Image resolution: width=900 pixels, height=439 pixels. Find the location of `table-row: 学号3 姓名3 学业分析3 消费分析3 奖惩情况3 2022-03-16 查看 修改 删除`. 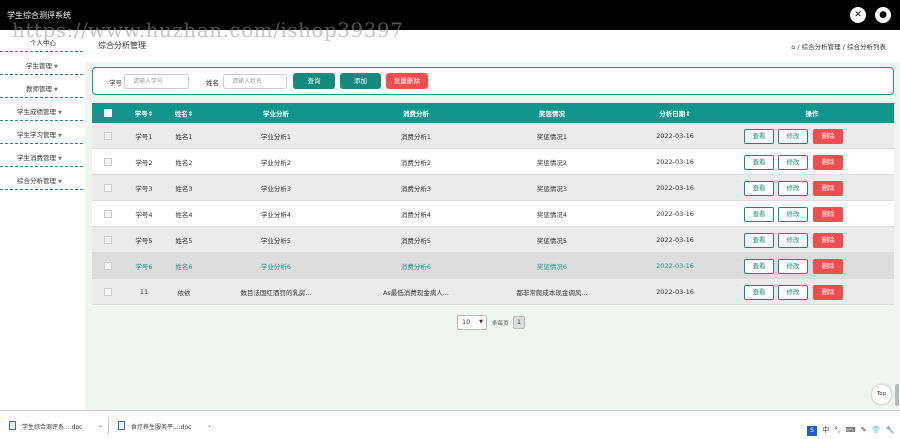

table-row: 学号3 姓名3 学业分析3 消费分析3 奖惩情况3 2022-03-16 查看 修改 删除 is located at coordinates (493, 188).